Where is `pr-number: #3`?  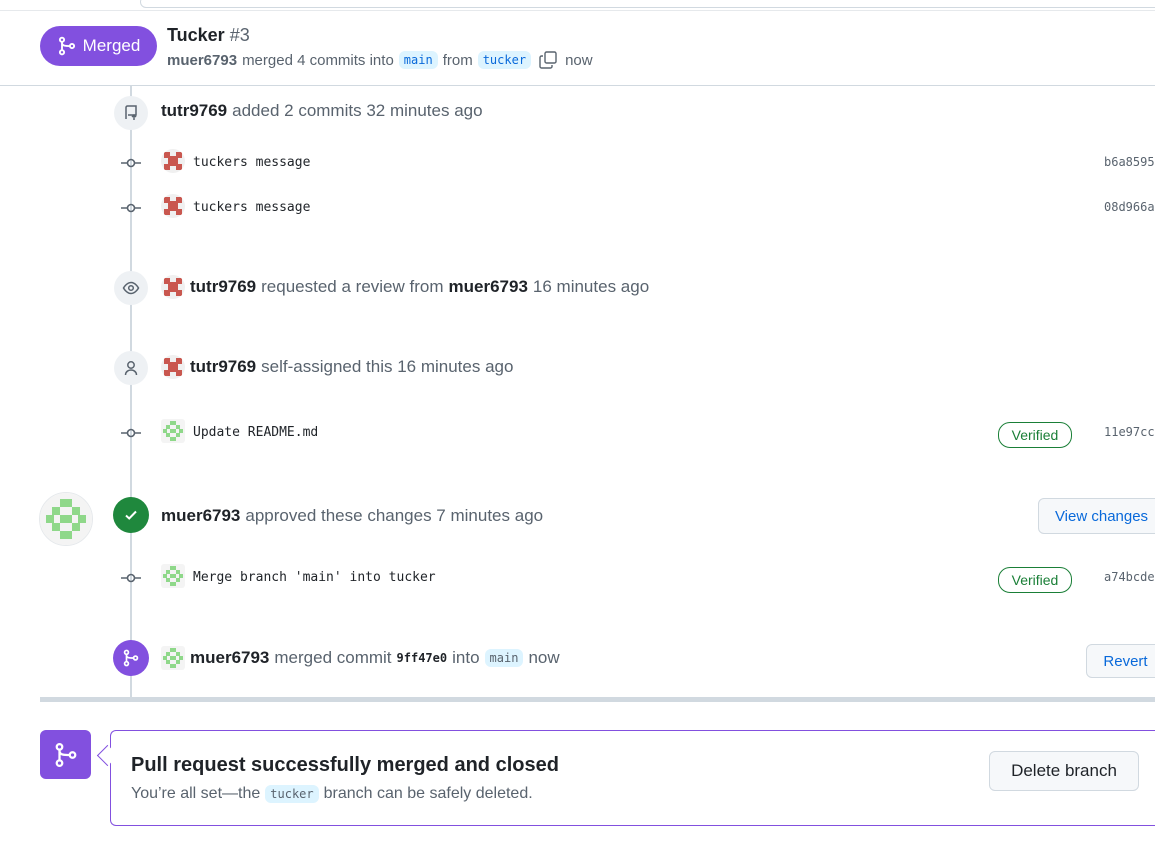
pr-number: #3 is located at coordinates (239, 35).